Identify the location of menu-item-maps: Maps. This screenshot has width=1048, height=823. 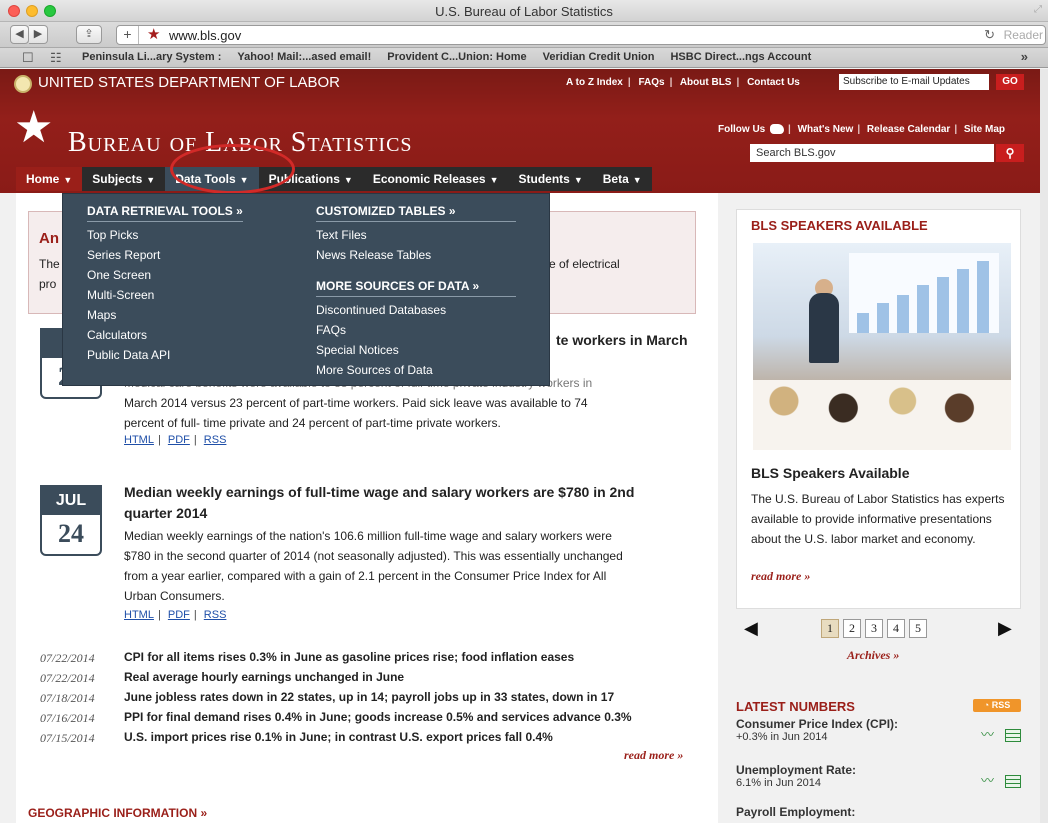
(165, 315).